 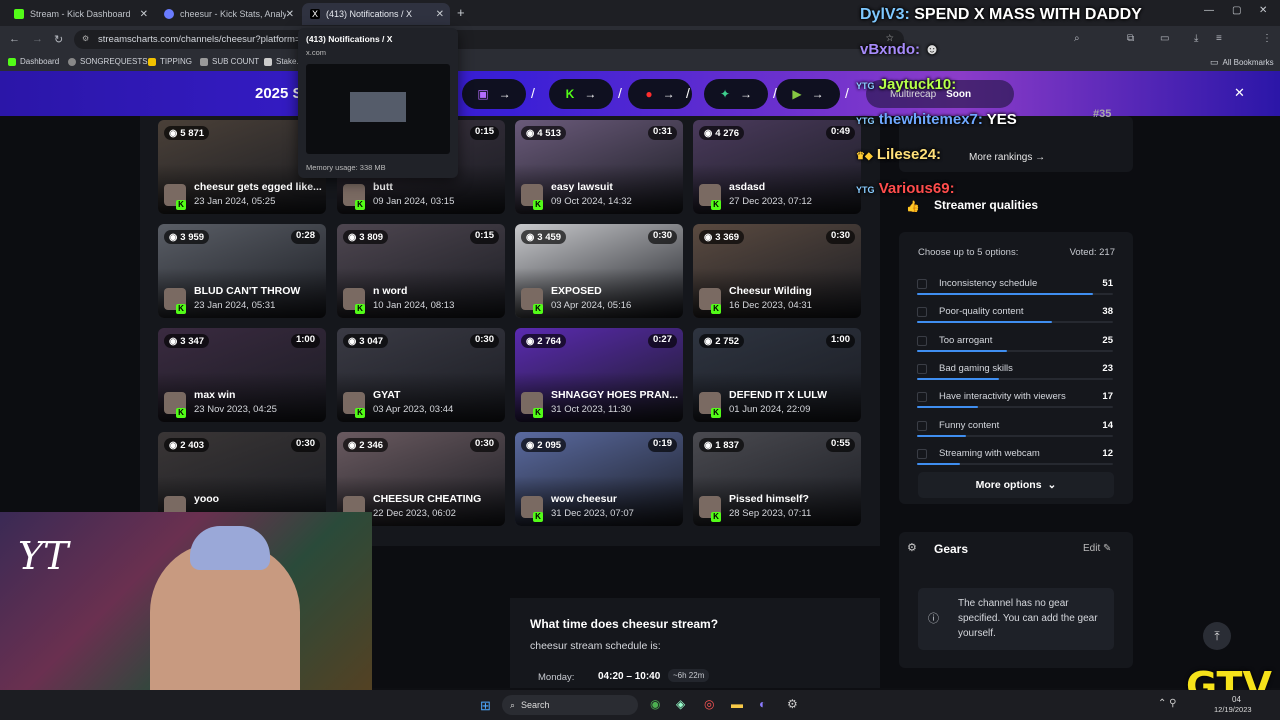 I want to click on arrow-right-icon: →, so click(x=746, y=94).